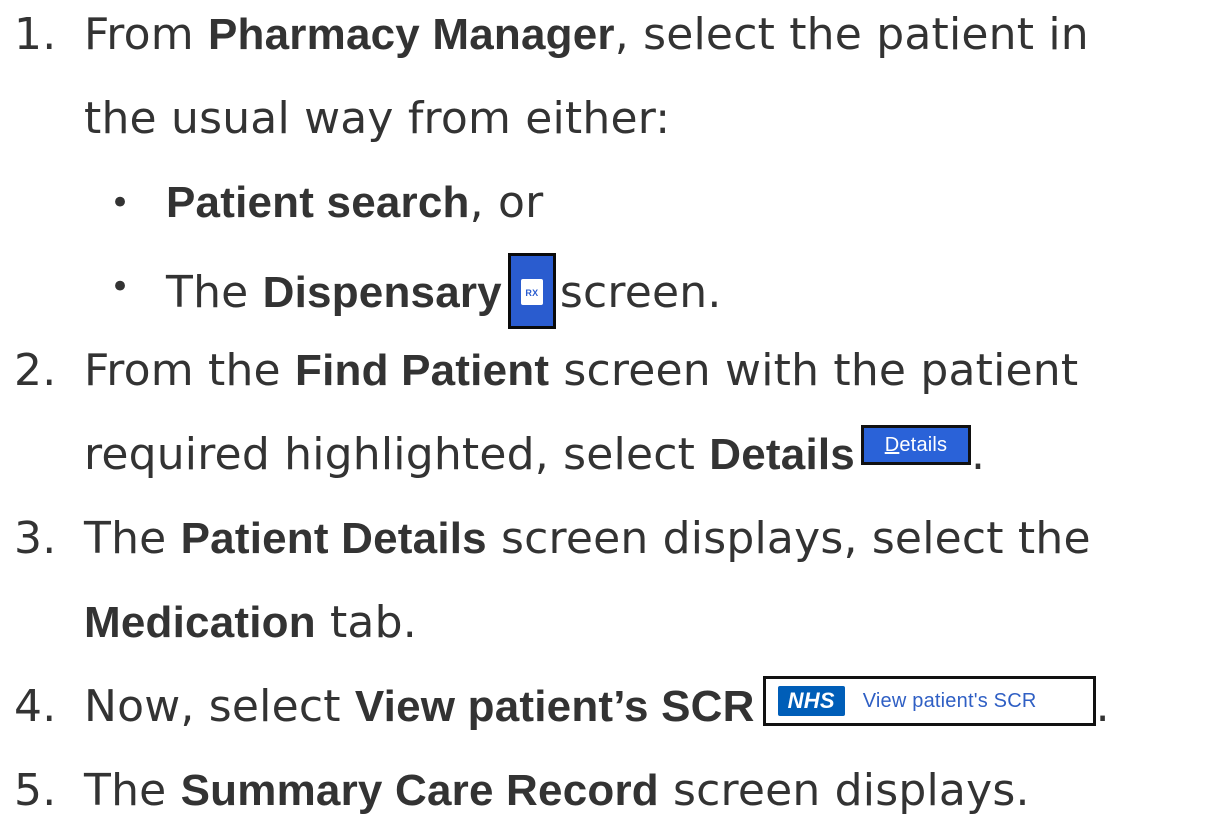  I want to click on details-term: Details, so click(782, 454).